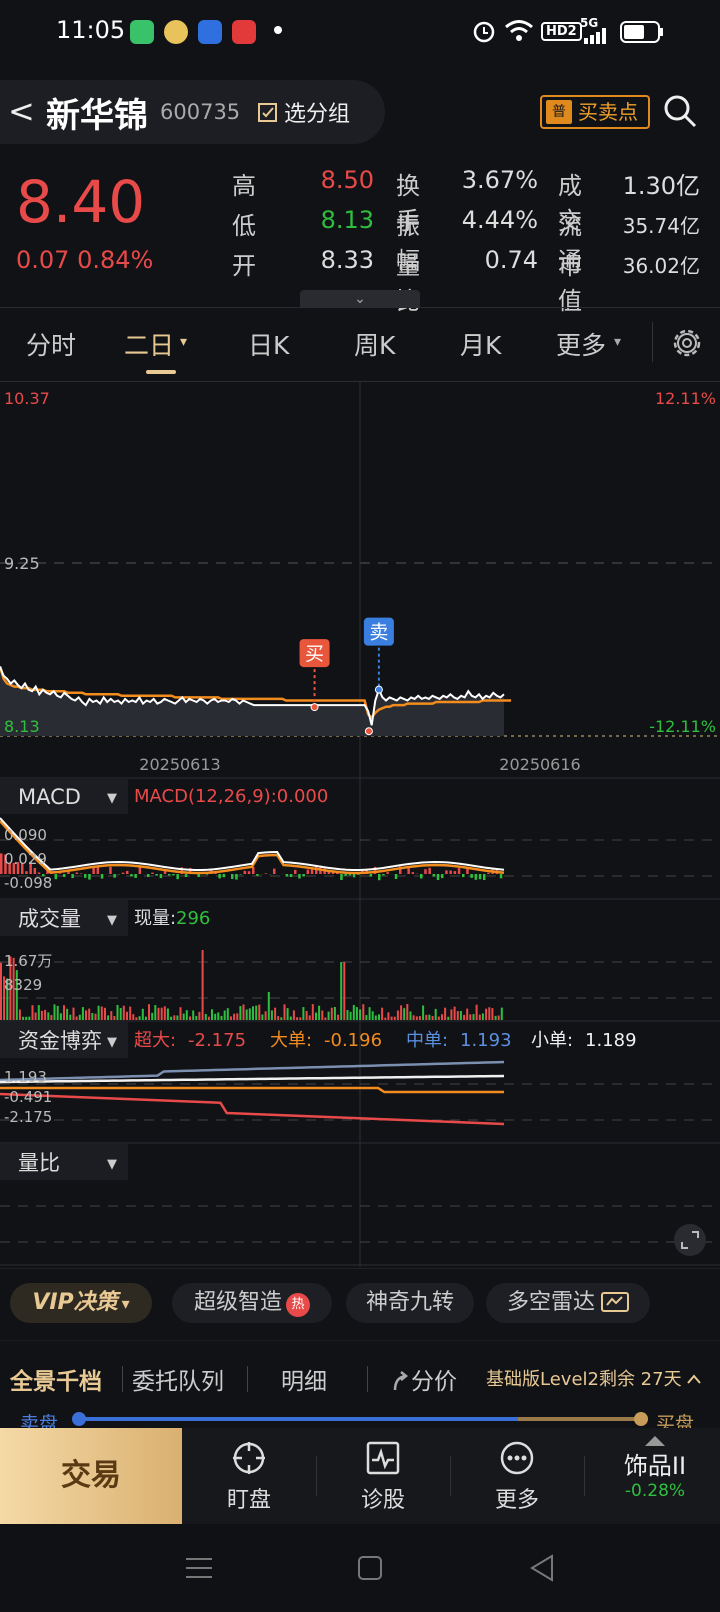 This screenshot has width=720, height=1612. Describe the element at coordinates (304, 1379) in the screenshot. I see `tab-detail: 明细` at that location.